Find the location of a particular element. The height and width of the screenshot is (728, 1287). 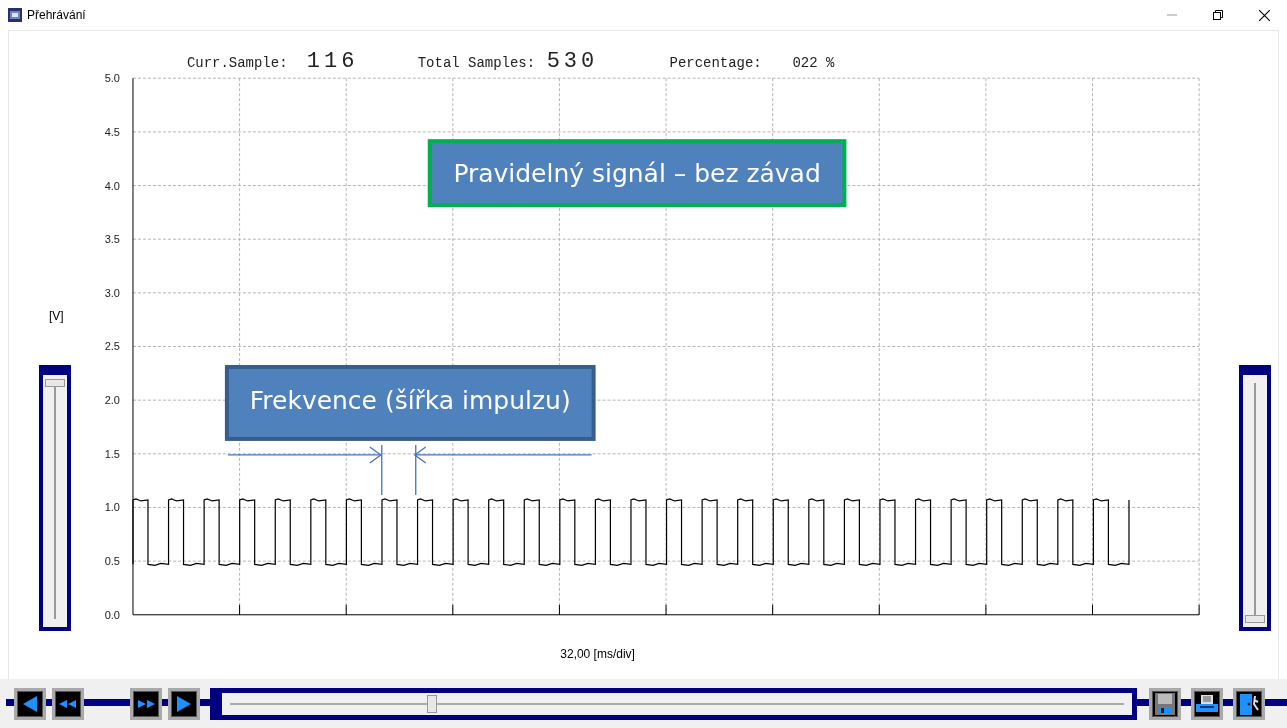

callout-text: Pravidelný signál – bez závad is located at coordinates (637, 174).